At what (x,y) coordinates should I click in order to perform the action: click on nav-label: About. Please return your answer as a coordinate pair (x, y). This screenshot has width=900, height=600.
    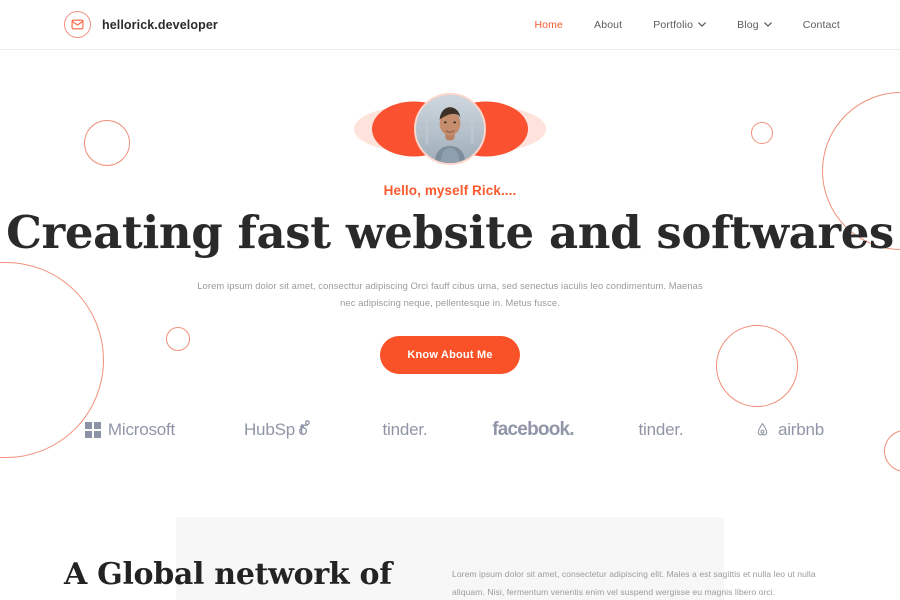
    Looking at the image, I should click on (608, 24).